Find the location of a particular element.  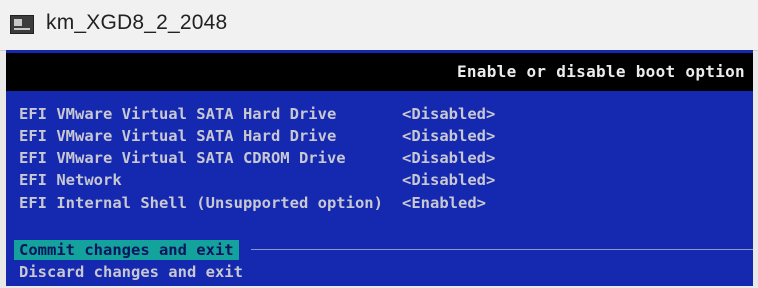

console-window-icon is located at coordinates (22, 24).